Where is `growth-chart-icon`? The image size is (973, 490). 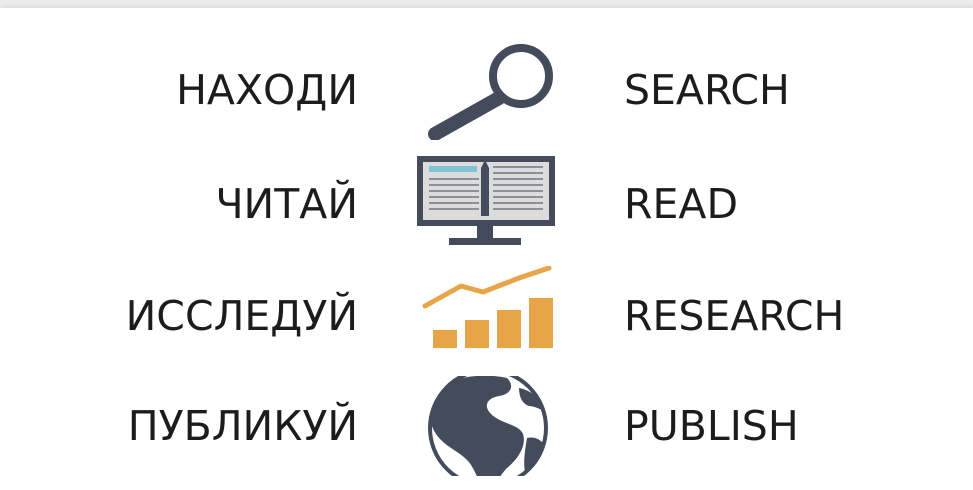
growth-chart-icon is located at coordinates (490, 316).